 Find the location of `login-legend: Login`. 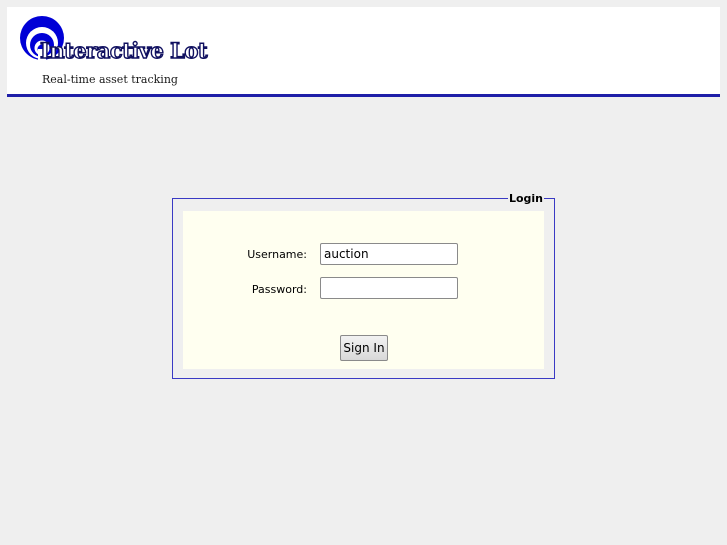

login-legend: Login is located at coordinates (525, 198).